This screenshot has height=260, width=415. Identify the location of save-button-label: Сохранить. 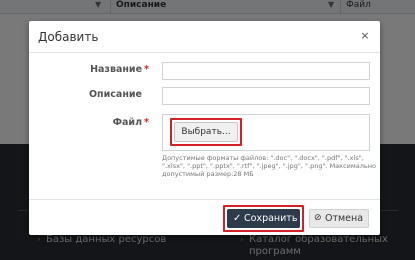
(271, 218).